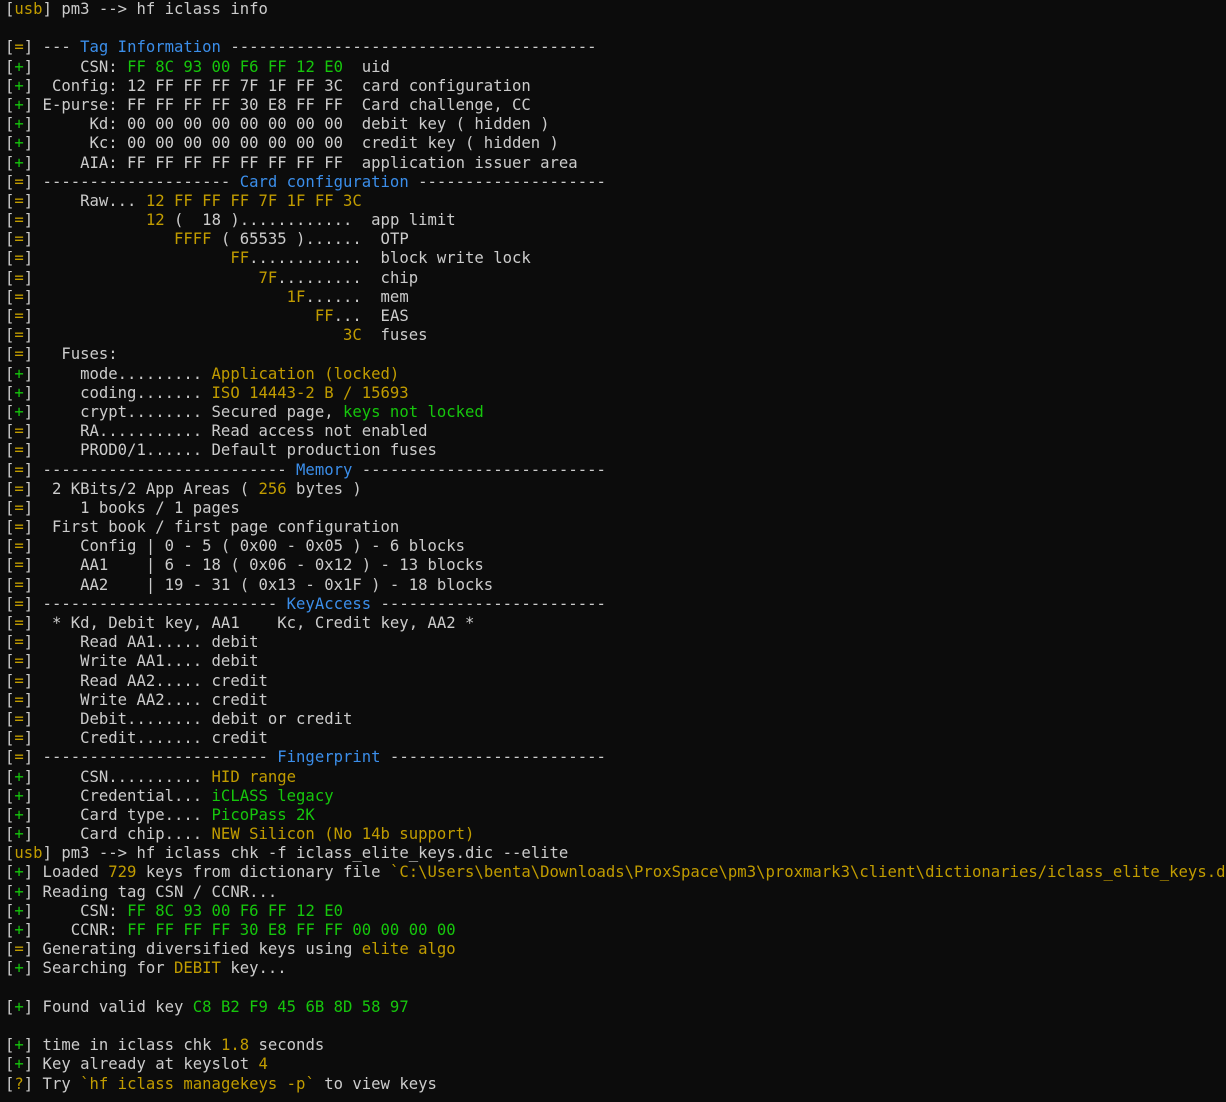  What do you see at coordinates (108, 1006) in the screenshot?
I see `terminal-text-segment: ] Found valid key` at bounding box center [108, 1006].